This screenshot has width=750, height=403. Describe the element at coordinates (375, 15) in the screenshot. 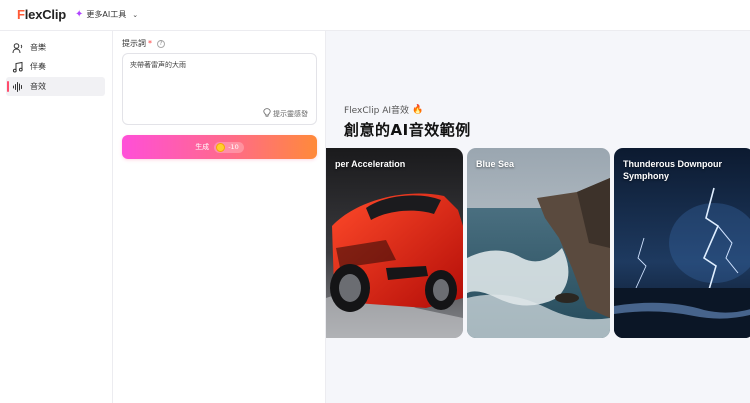

I see `top-bar: FlexClip ✦ 更多AI工具 ⌄` at that location.